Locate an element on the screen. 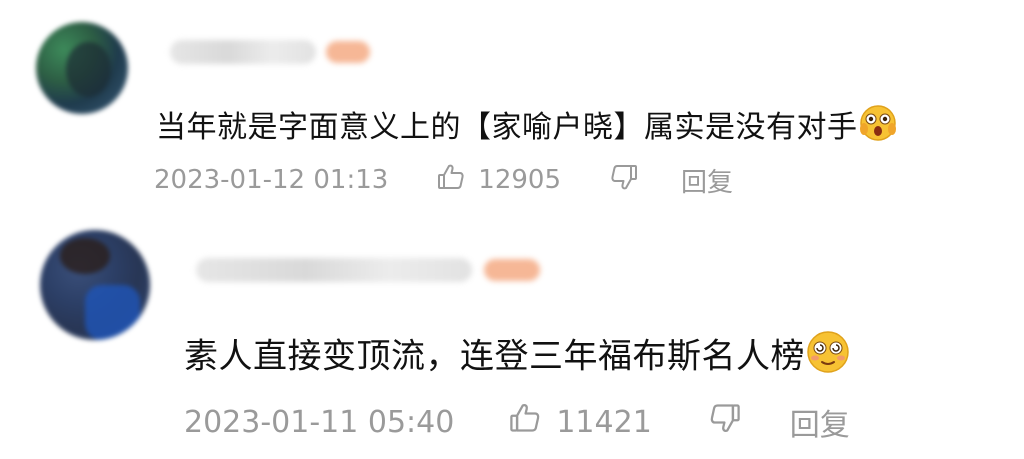  comment-text-content: 当年就是字面意义上的【家喻户晓】属实是没有对手 is located at coordinates (507, 127).